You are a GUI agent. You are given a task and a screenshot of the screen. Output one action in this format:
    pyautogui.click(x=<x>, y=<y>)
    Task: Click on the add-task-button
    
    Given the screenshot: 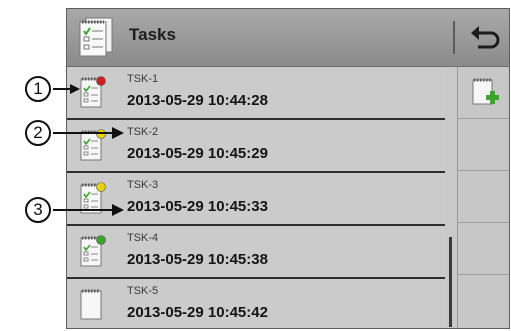 What is the action you would take?
    pyautogui.click(x=483, y=93)
    